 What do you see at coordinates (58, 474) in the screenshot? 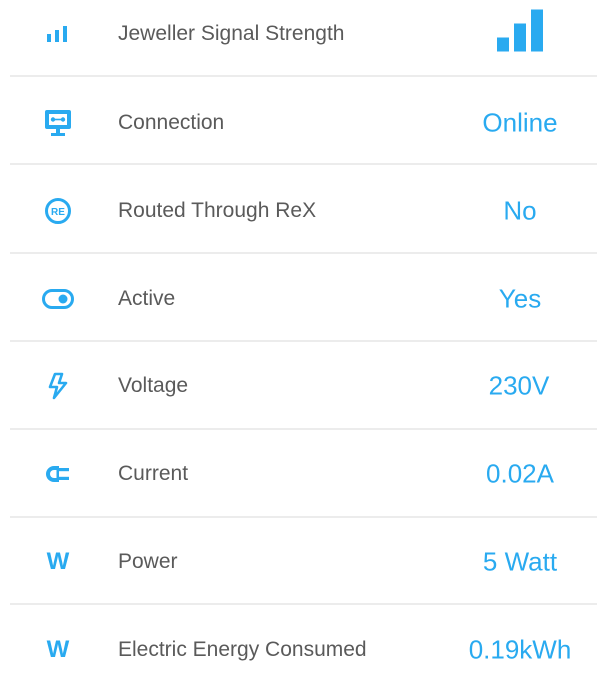
I see `plug-icon` at bounding box center [58, 474].